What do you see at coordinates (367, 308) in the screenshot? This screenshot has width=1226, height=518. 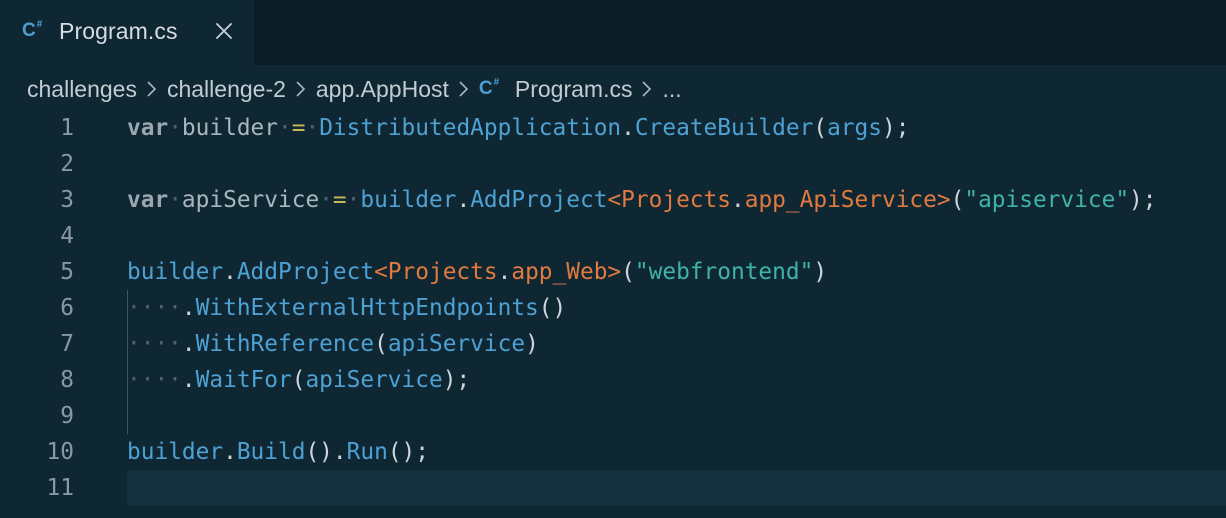 I see `method-with-external-http-endpoints: WithExternalHttpEndpoints` at bounding box center [367, 308].